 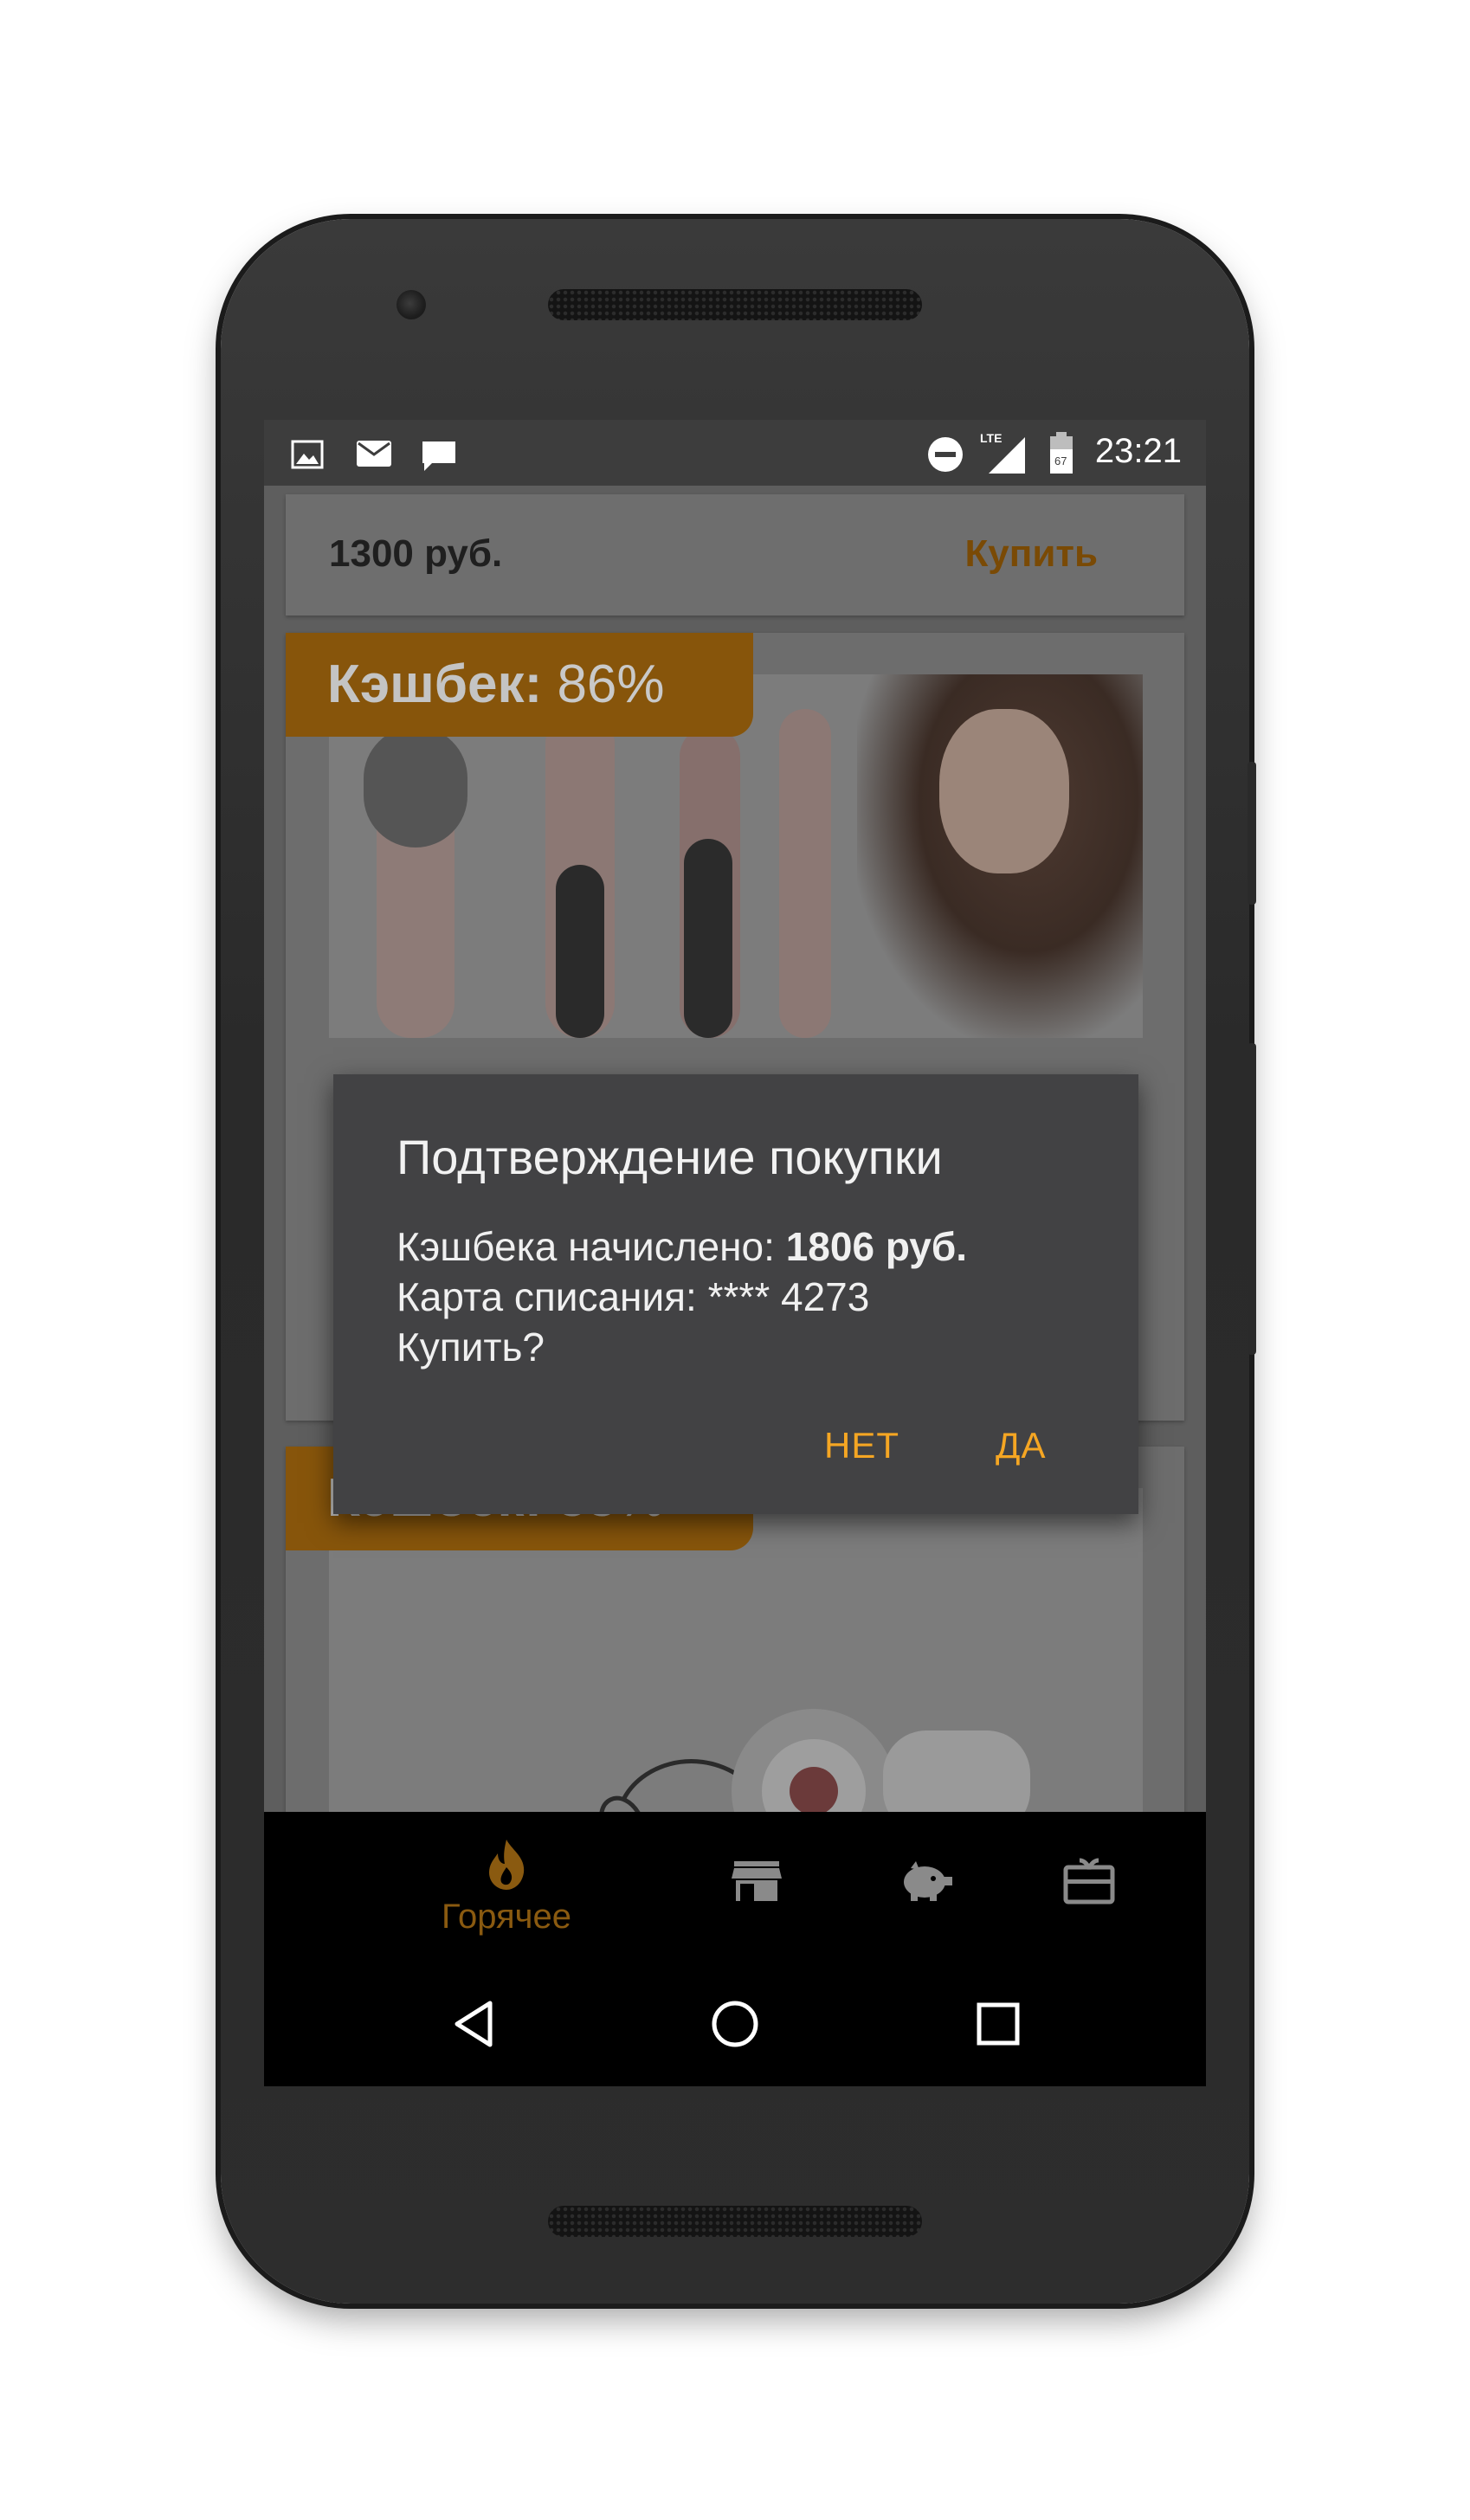 What do you see at coordinates (1138, 451) in the screenshot?
I see `status-time: 23:21` at bounding box center [1138, 451].